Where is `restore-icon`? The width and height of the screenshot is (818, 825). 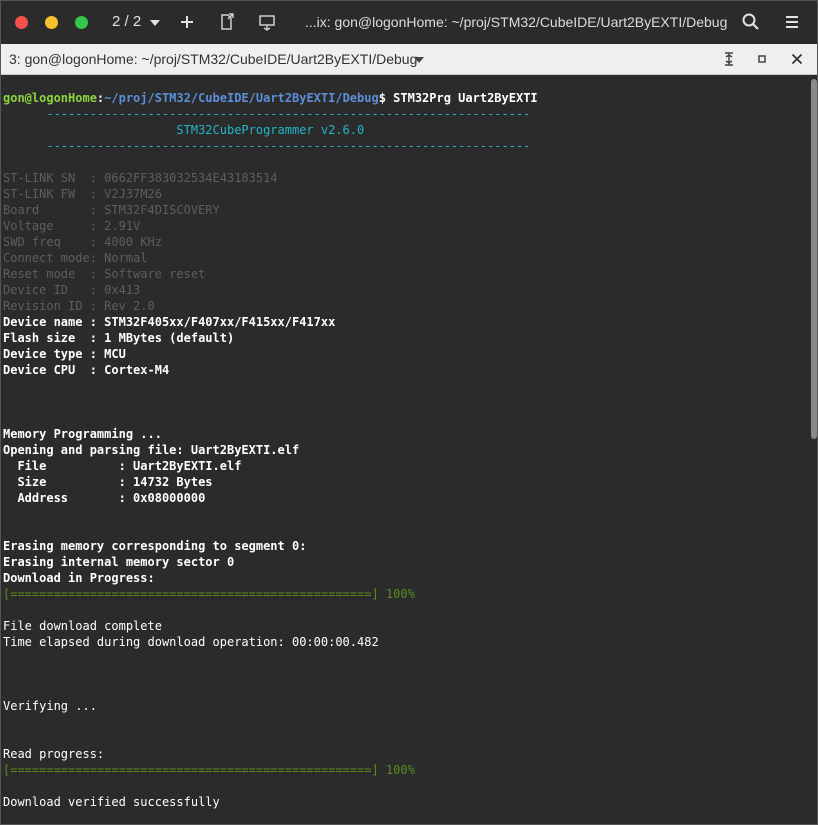
restore-icon is located at coordinates (762, 59).